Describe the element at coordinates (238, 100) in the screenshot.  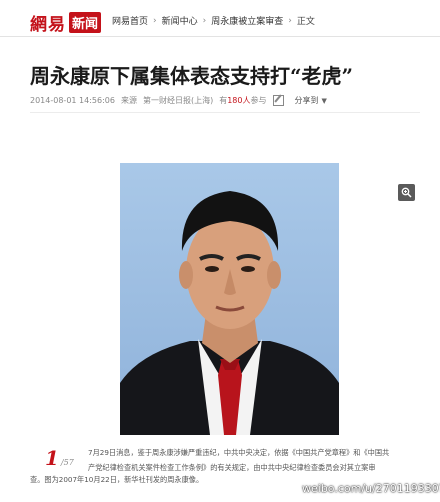
I see `participants-count: 180人` at that location.